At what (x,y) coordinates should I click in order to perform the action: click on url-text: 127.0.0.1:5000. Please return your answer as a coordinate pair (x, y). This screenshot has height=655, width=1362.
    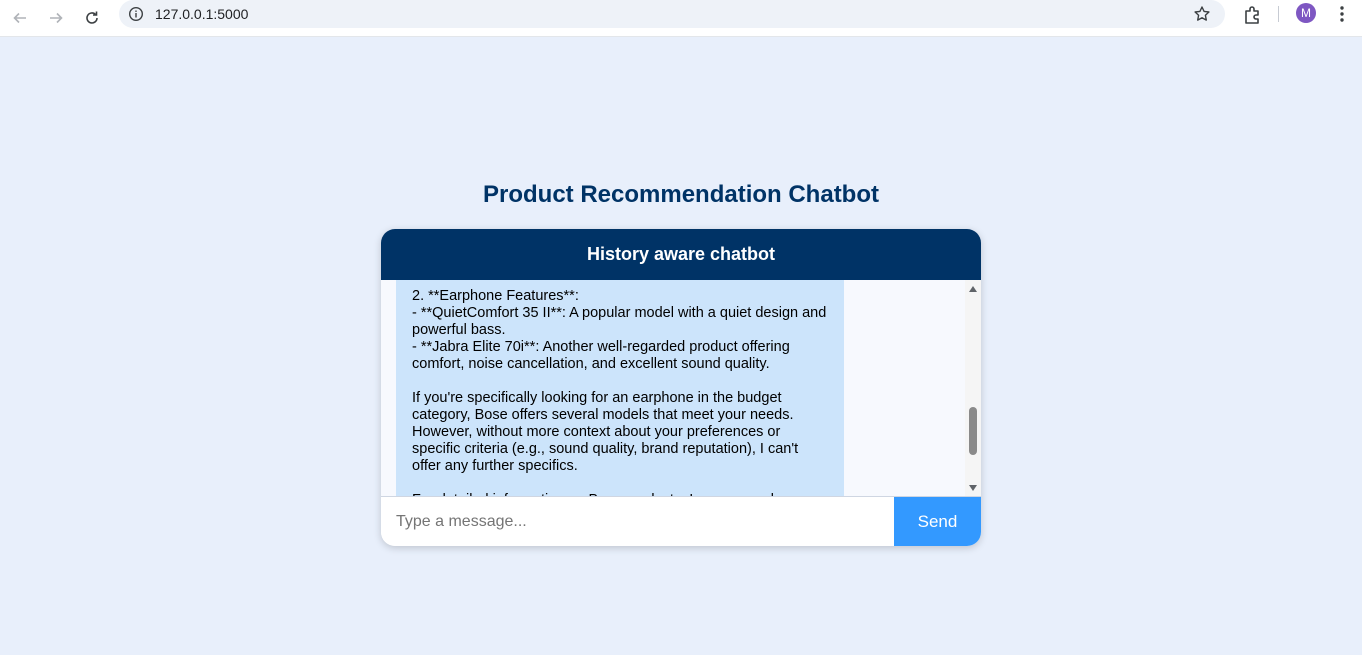
    Looking at the image, I should click on (202, 14).